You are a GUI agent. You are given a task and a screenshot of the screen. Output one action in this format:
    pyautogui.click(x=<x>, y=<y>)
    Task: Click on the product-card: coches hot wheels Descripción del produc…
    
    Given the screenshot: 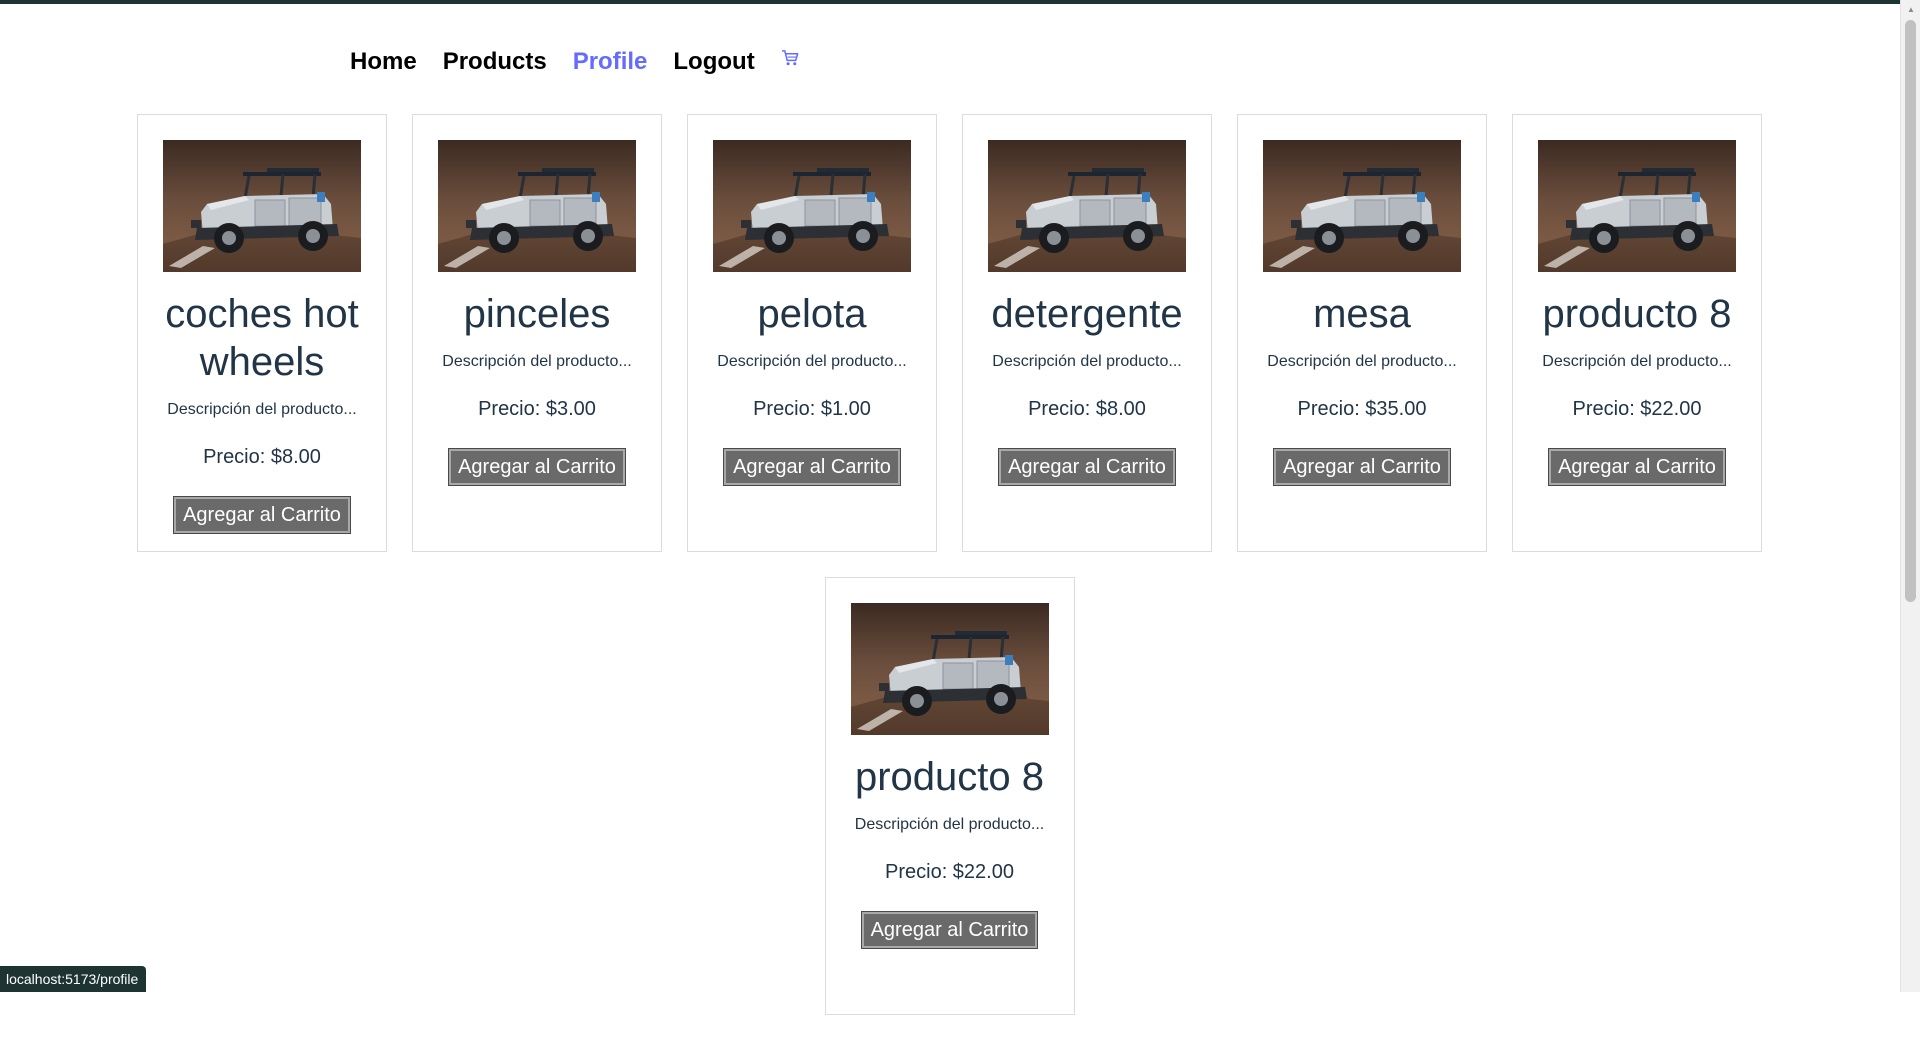 What is the action you would take?
    pyautogui.click(x=262, y=333)
    